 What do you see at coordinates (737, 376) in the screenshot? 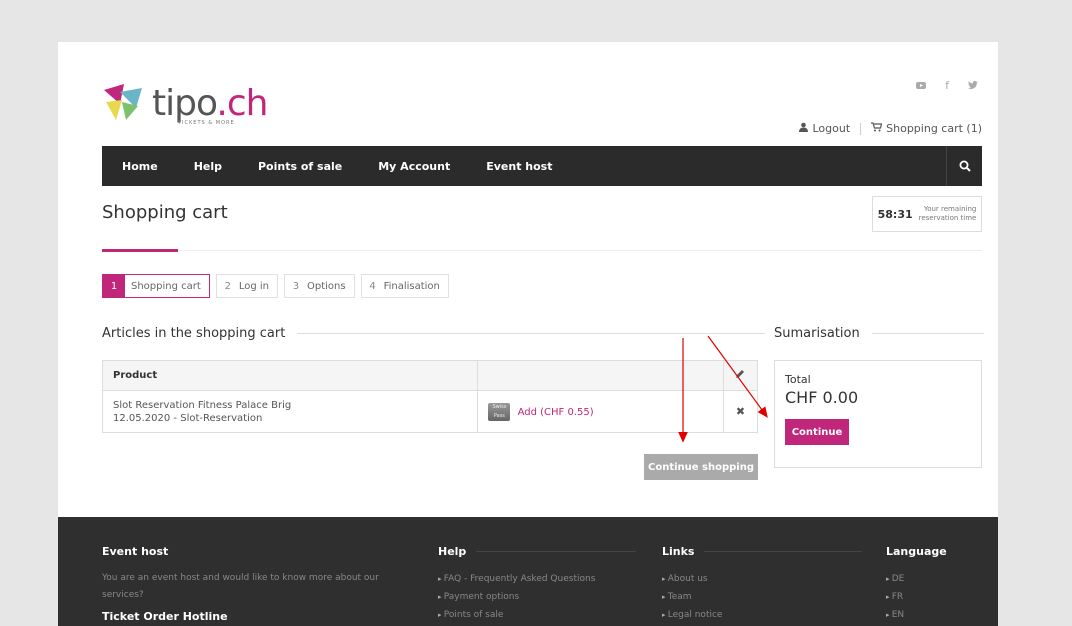
I see `arrow-to-remove-item` at bounding box center [737, 376].